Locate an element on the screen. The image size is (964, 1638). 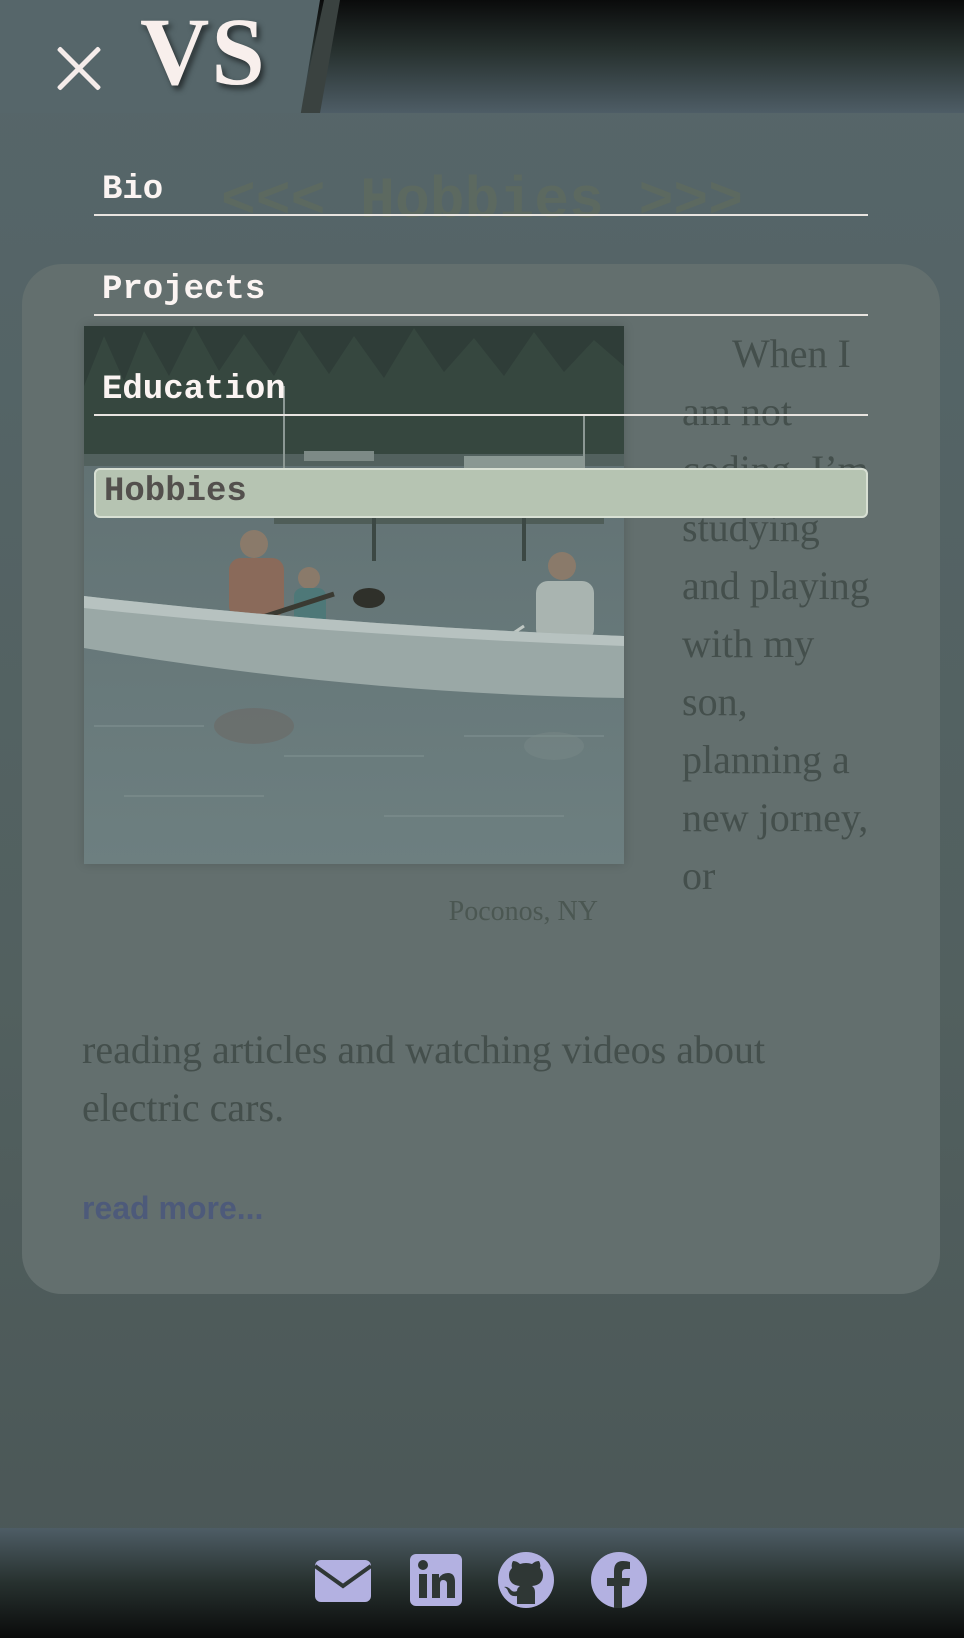
facebook-icon is located at coordinates (619, 1580).